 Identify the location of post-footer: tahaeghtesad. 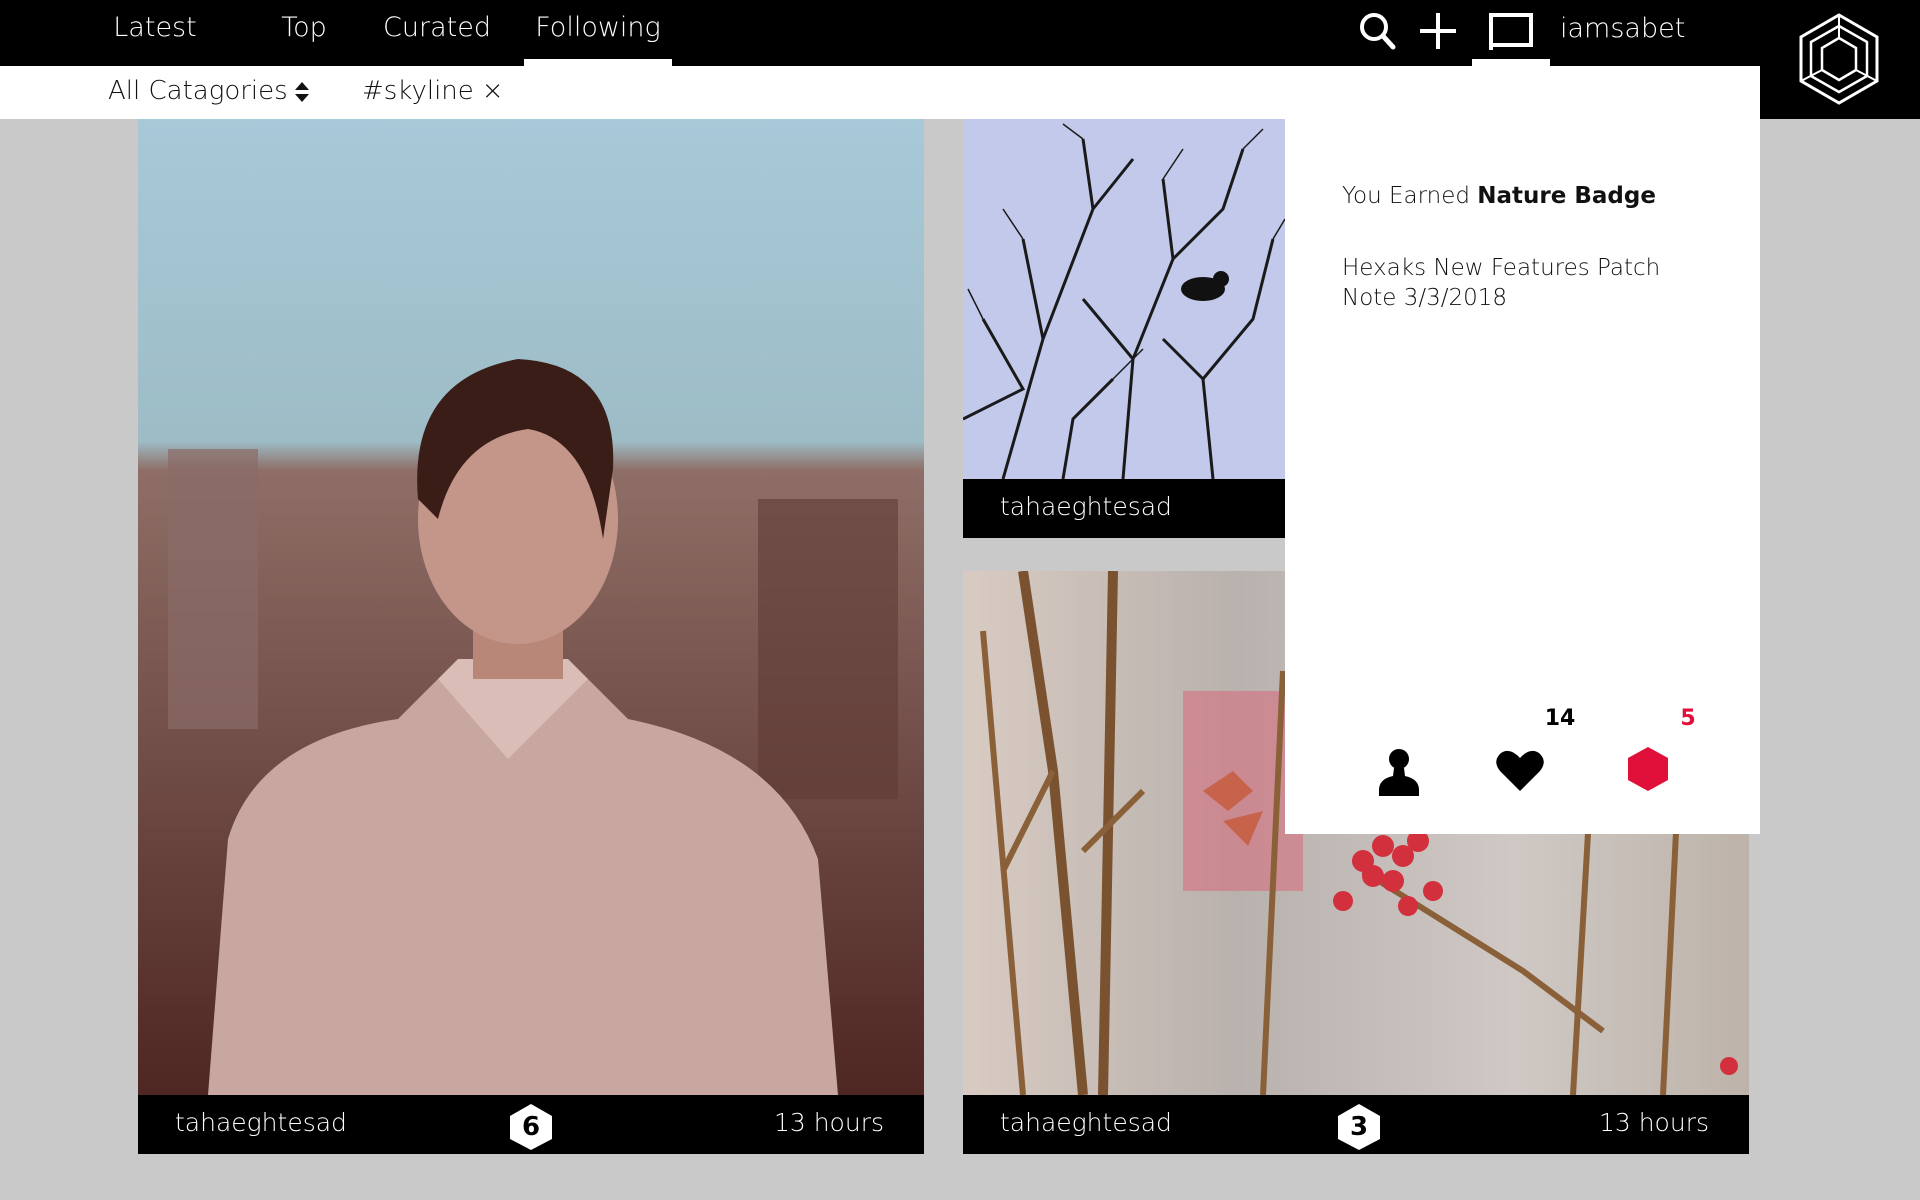
(1124, 508).